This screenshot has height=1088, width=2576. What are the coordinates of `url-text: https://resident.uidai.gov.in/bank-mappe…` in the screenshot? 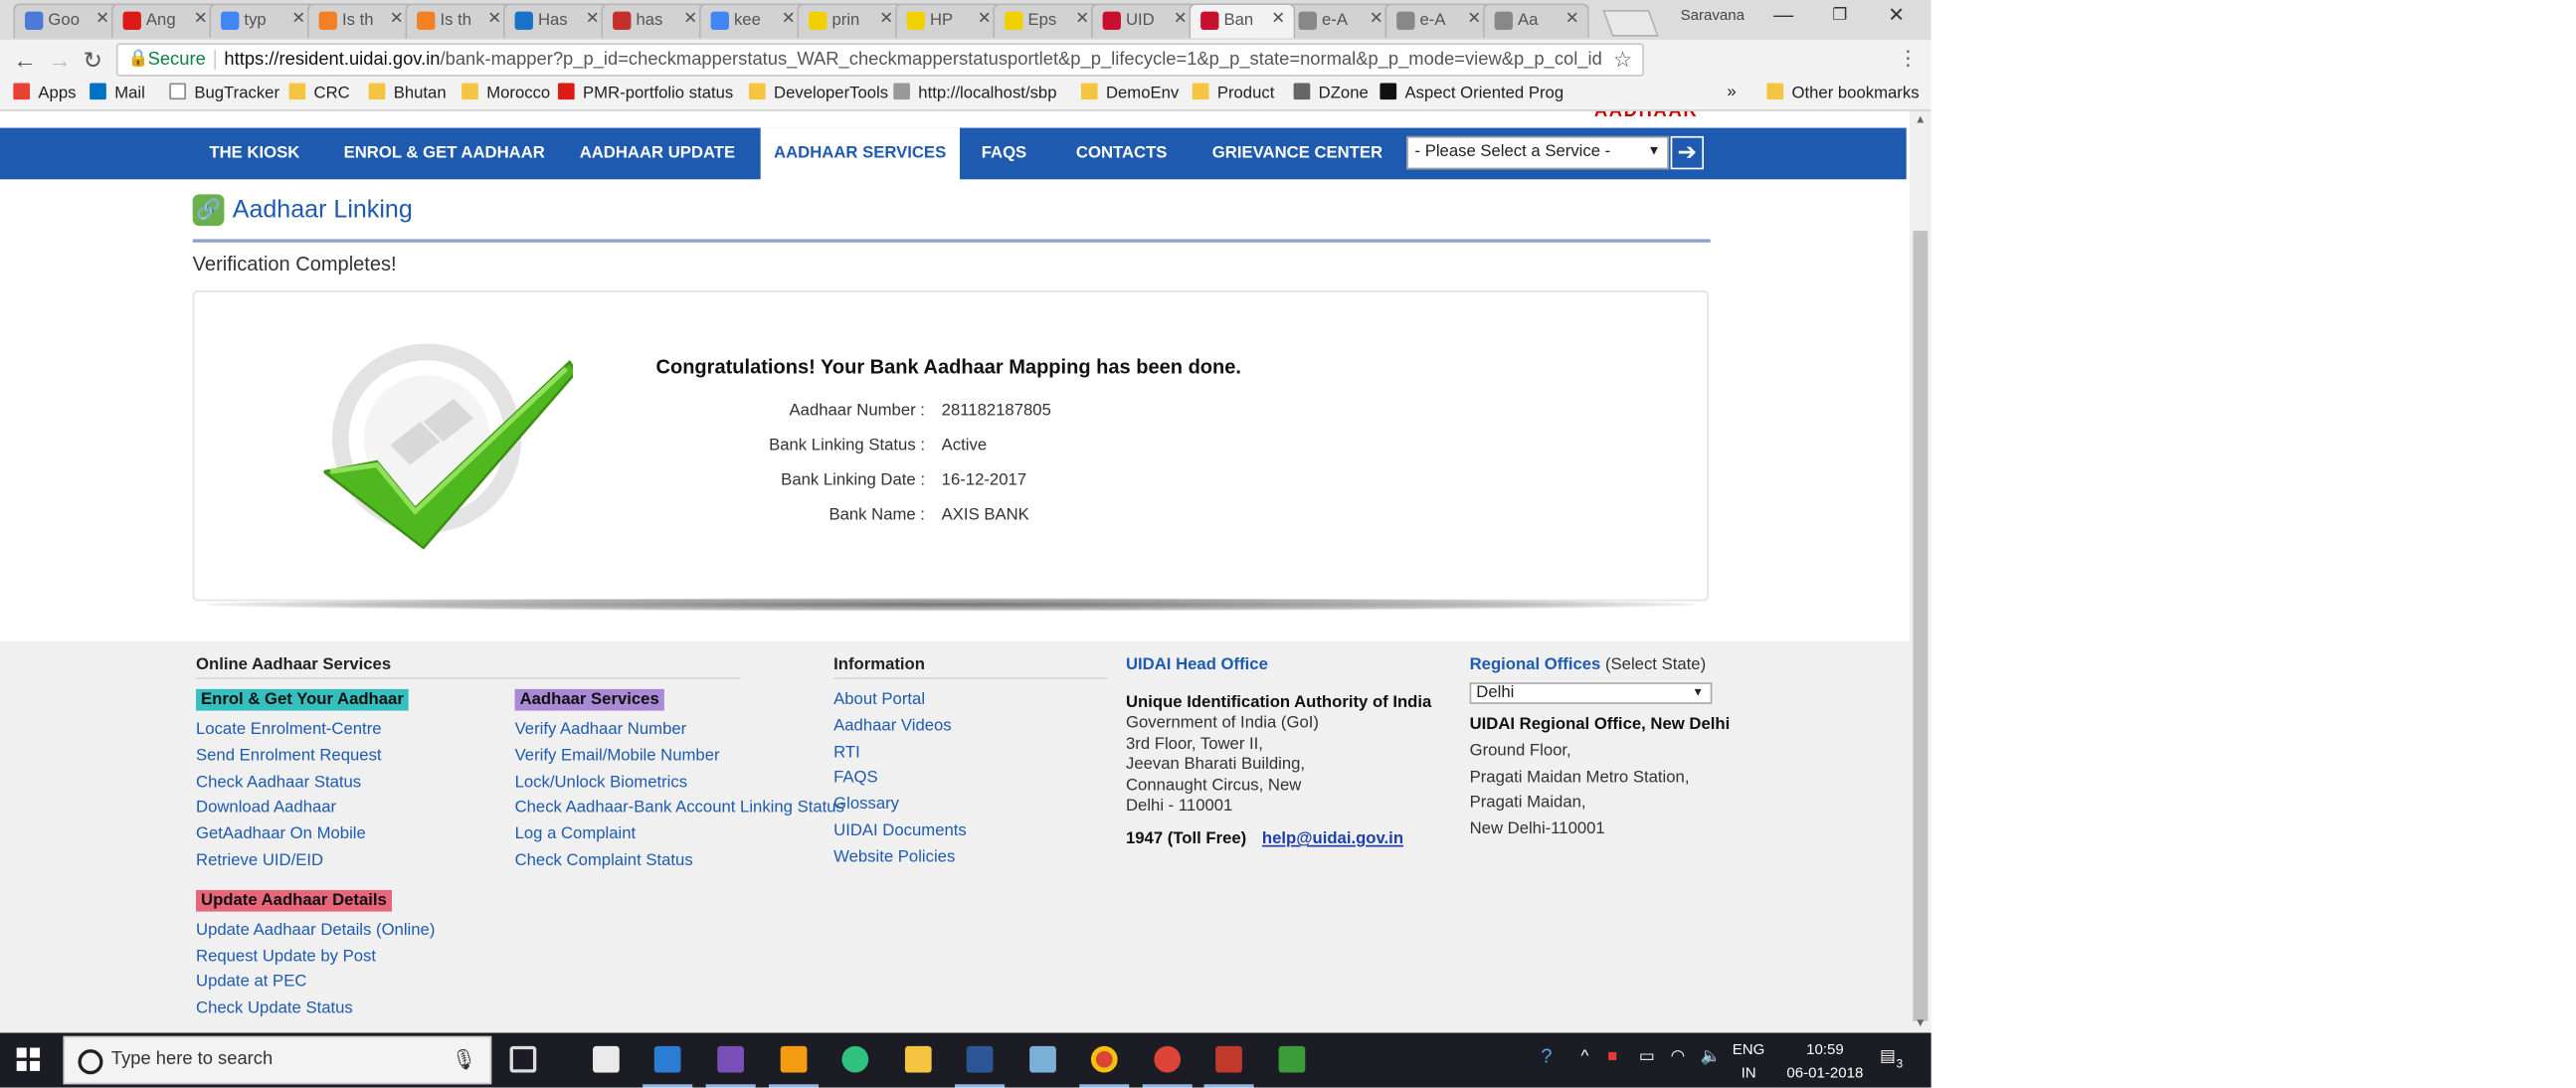 It's located at (913, 60).